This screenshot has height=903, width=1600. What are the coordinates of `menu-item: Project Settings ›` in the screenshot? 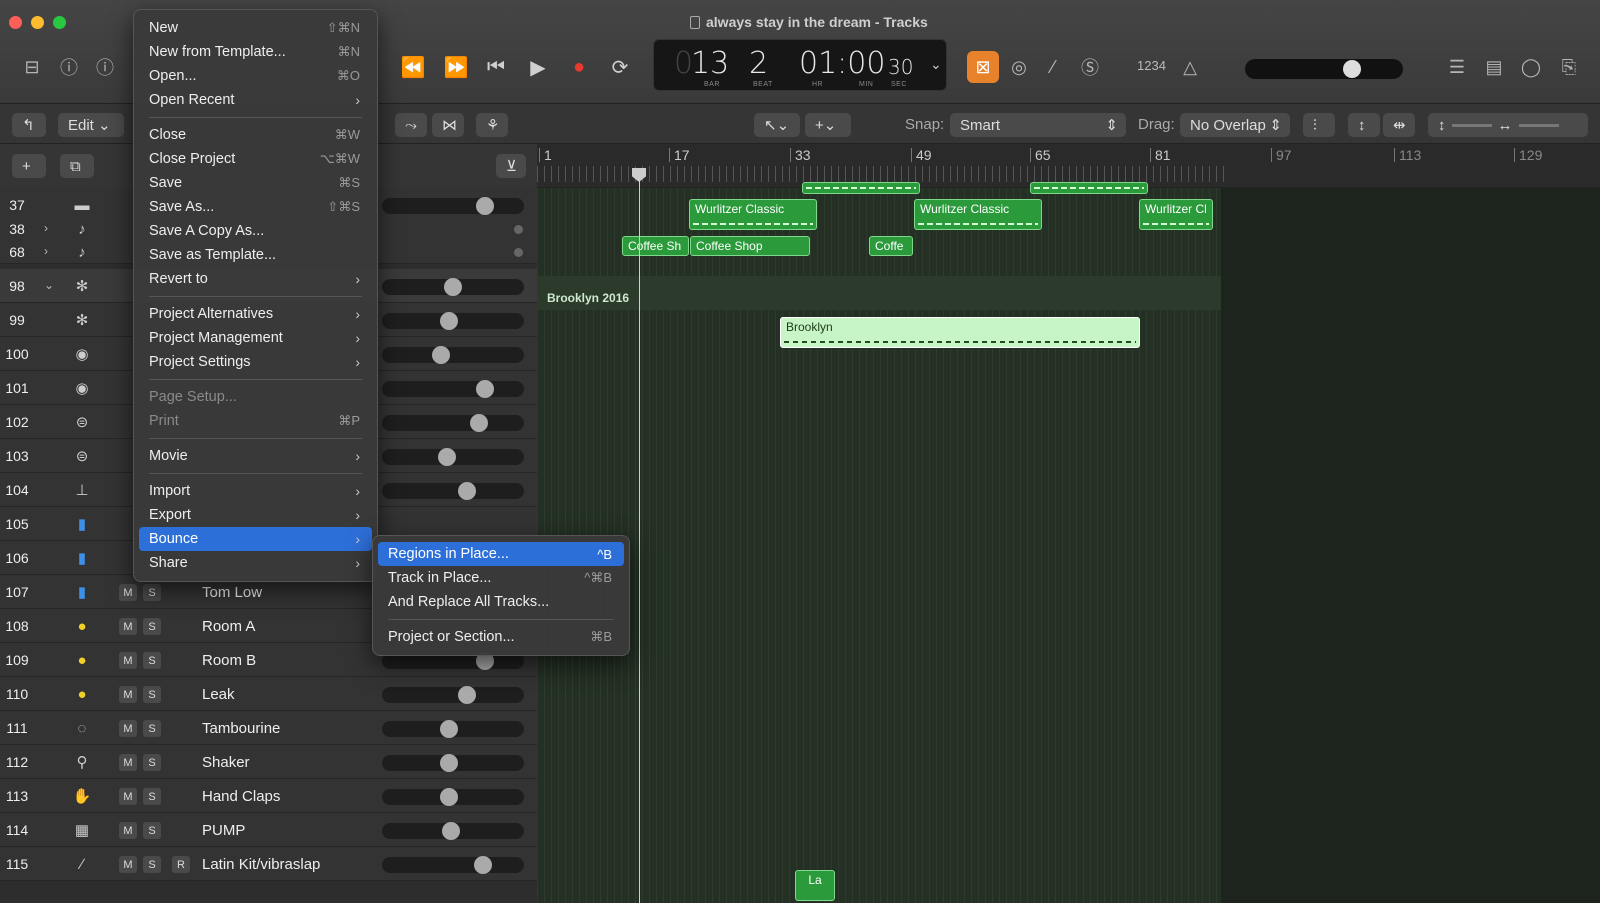 It's located at (255, 362).